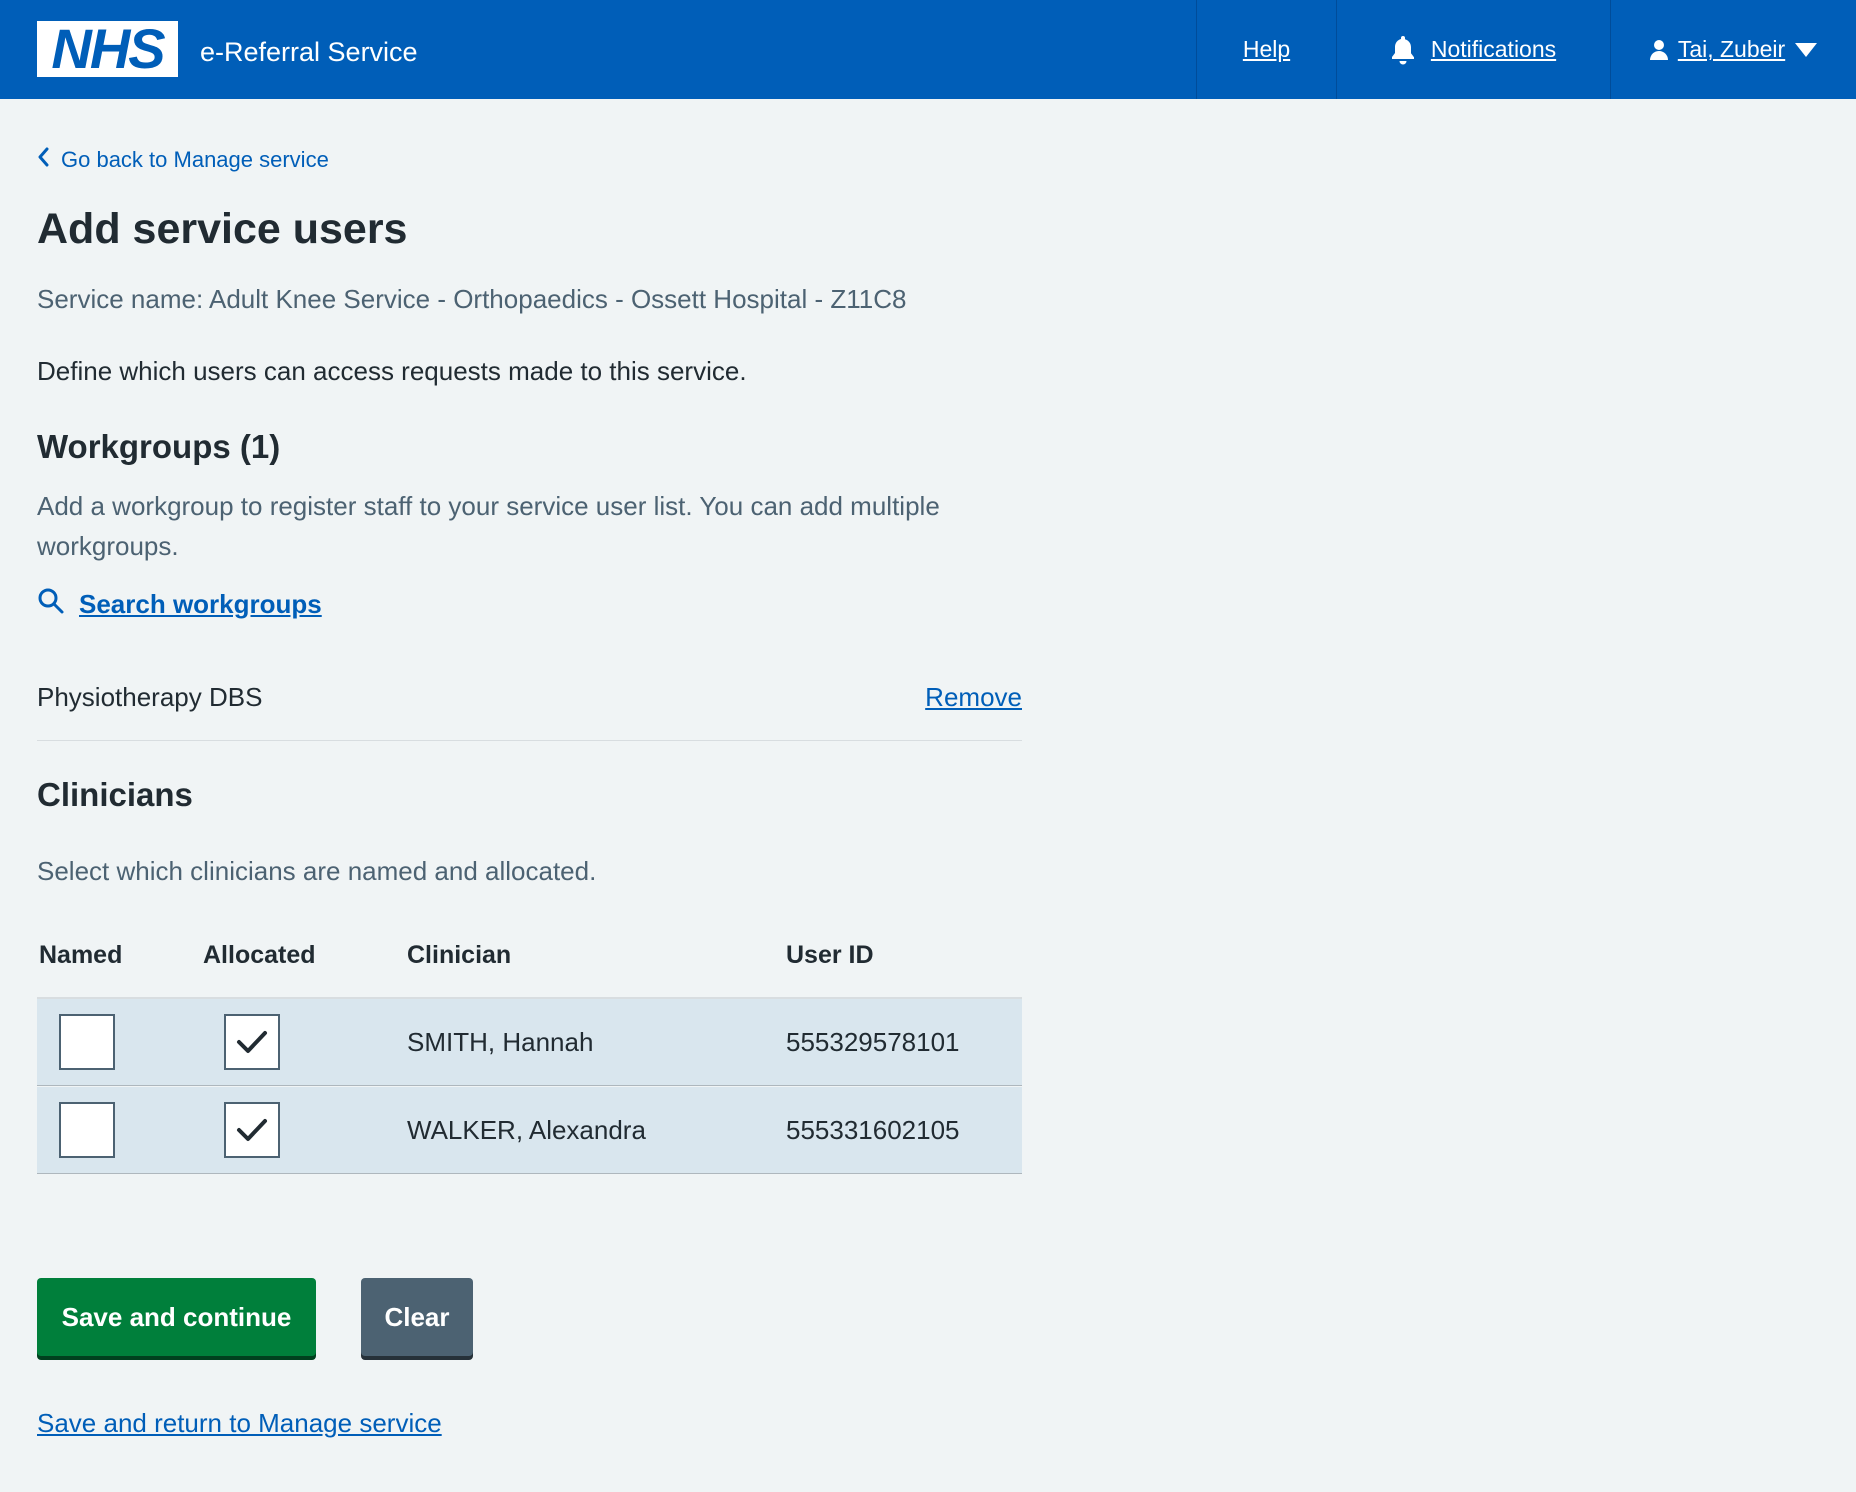 This screenshot has height=1492, width=1856. I want to click on help-link: Help, so click(1266, 49).